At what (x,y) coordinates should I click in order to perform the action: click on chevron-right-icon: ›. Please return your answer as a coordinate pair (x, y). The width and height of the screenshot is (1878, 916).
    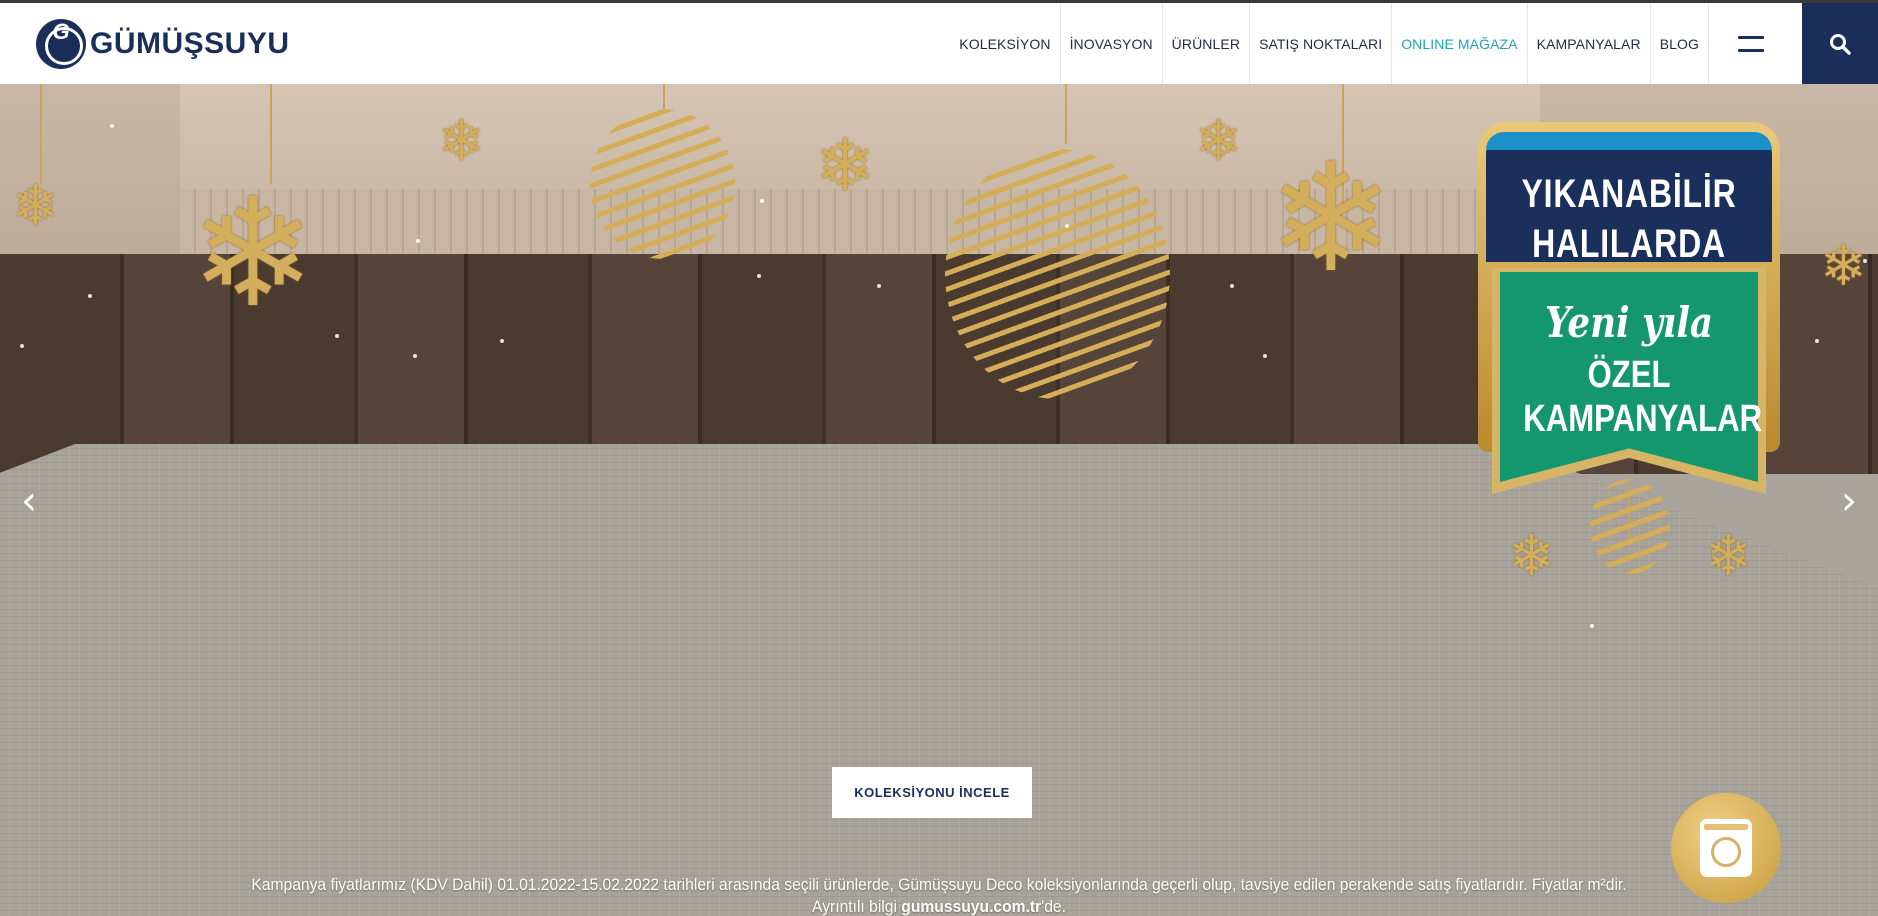
    Looking at the image, I should click on (1849, 501).